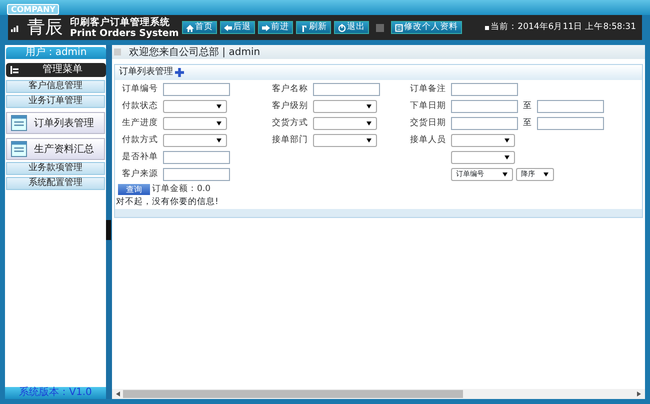 The height and width of the screenshot is (404, 650). Describe the element at coordinates (140, 157) in the screenshot. I see `field-label: 是否补单` at that location.